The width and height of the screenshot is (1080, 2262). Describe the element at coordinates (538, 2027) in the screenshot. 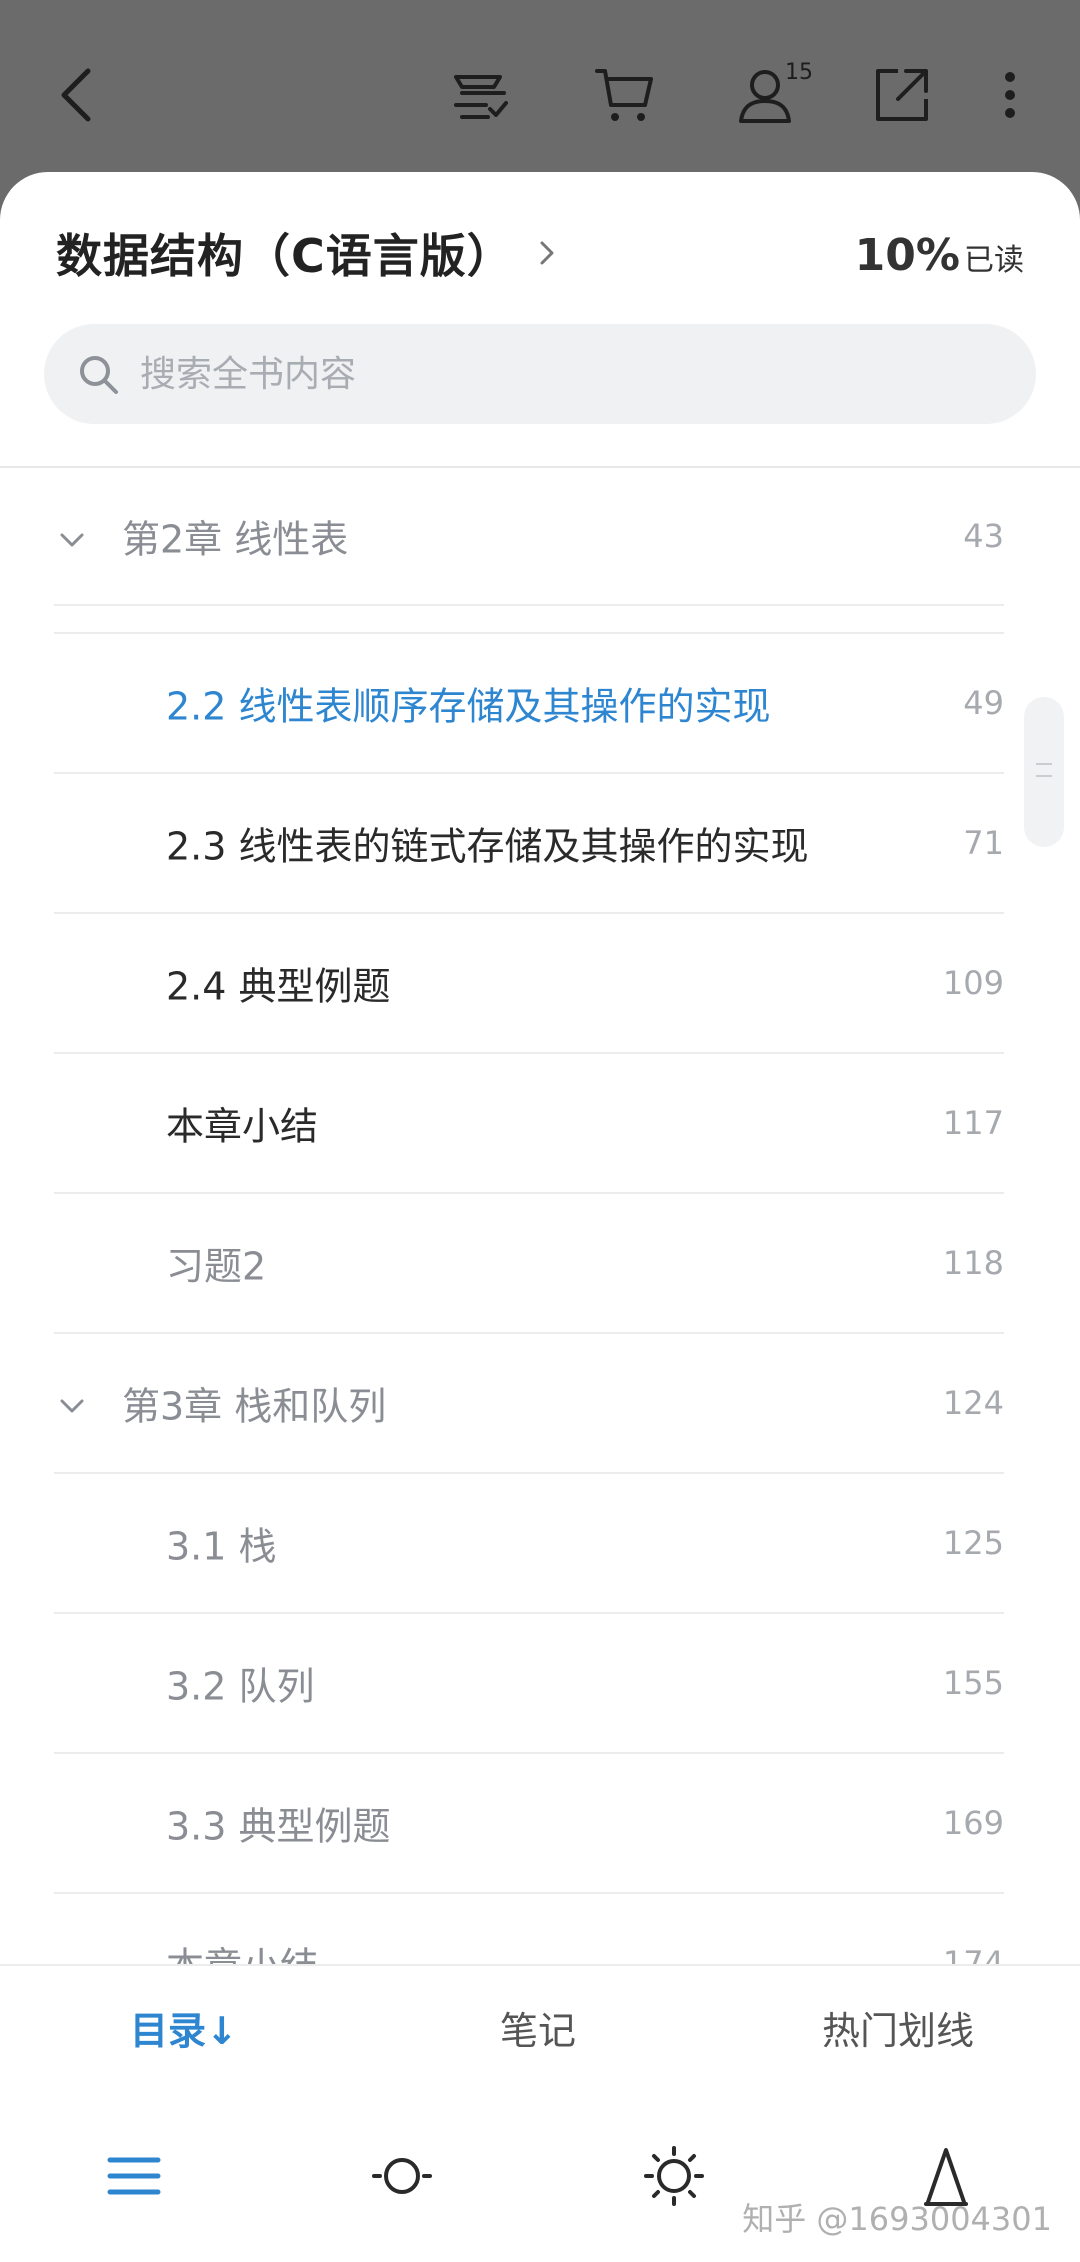

I see `tab-notes: 笔记` at that location.